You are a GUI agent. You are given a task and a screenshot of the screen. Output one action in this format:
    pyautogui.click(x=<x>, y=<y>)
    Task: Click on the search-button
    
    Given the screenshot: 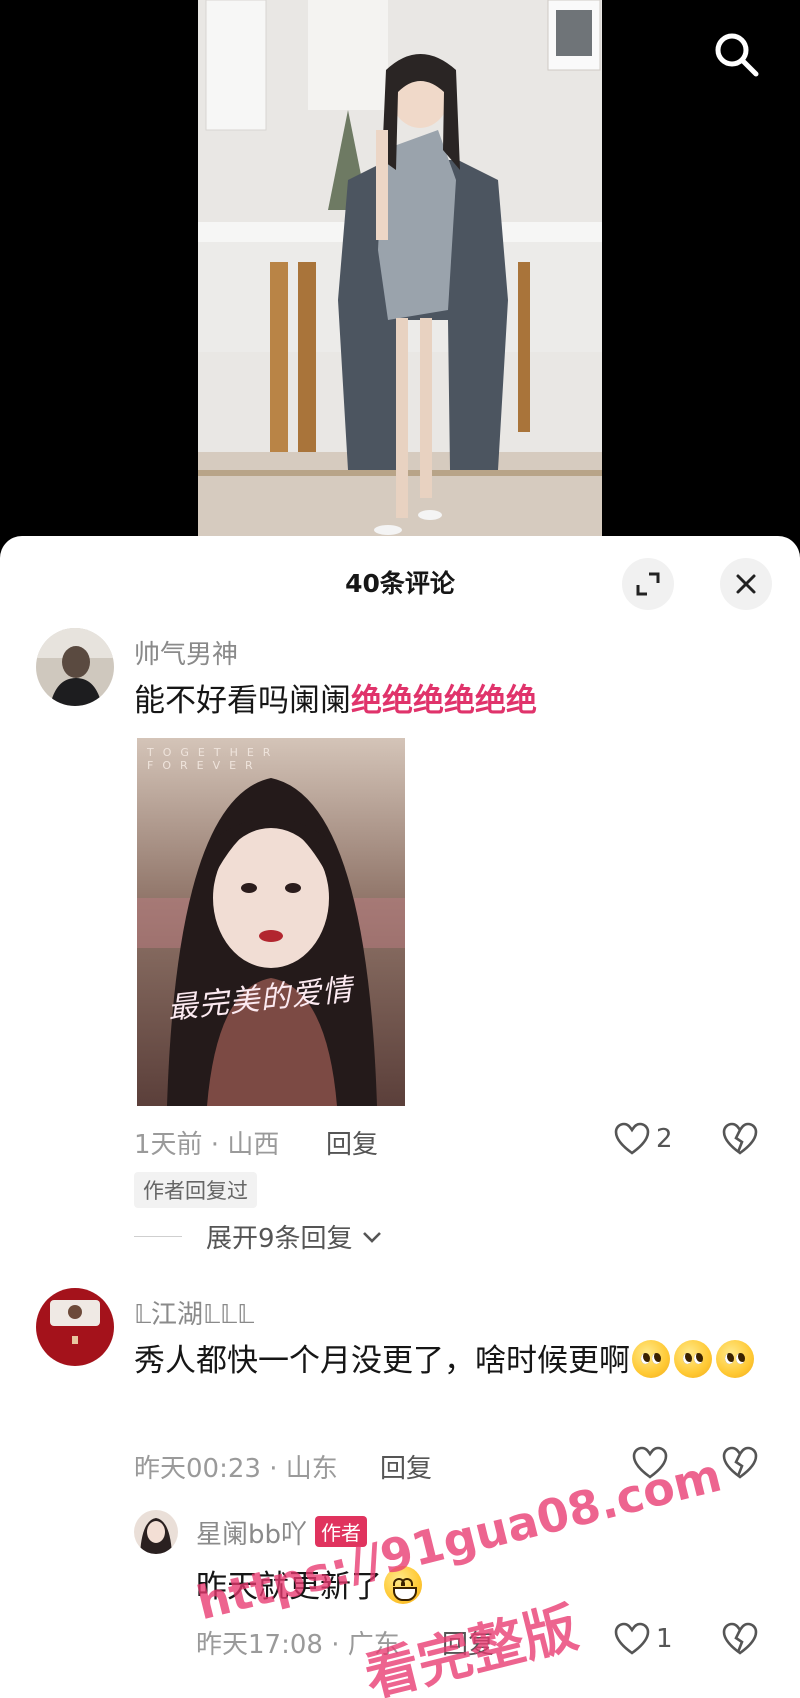 What is the action you would take?
    pyautogui.click(x=736, y=54)
    